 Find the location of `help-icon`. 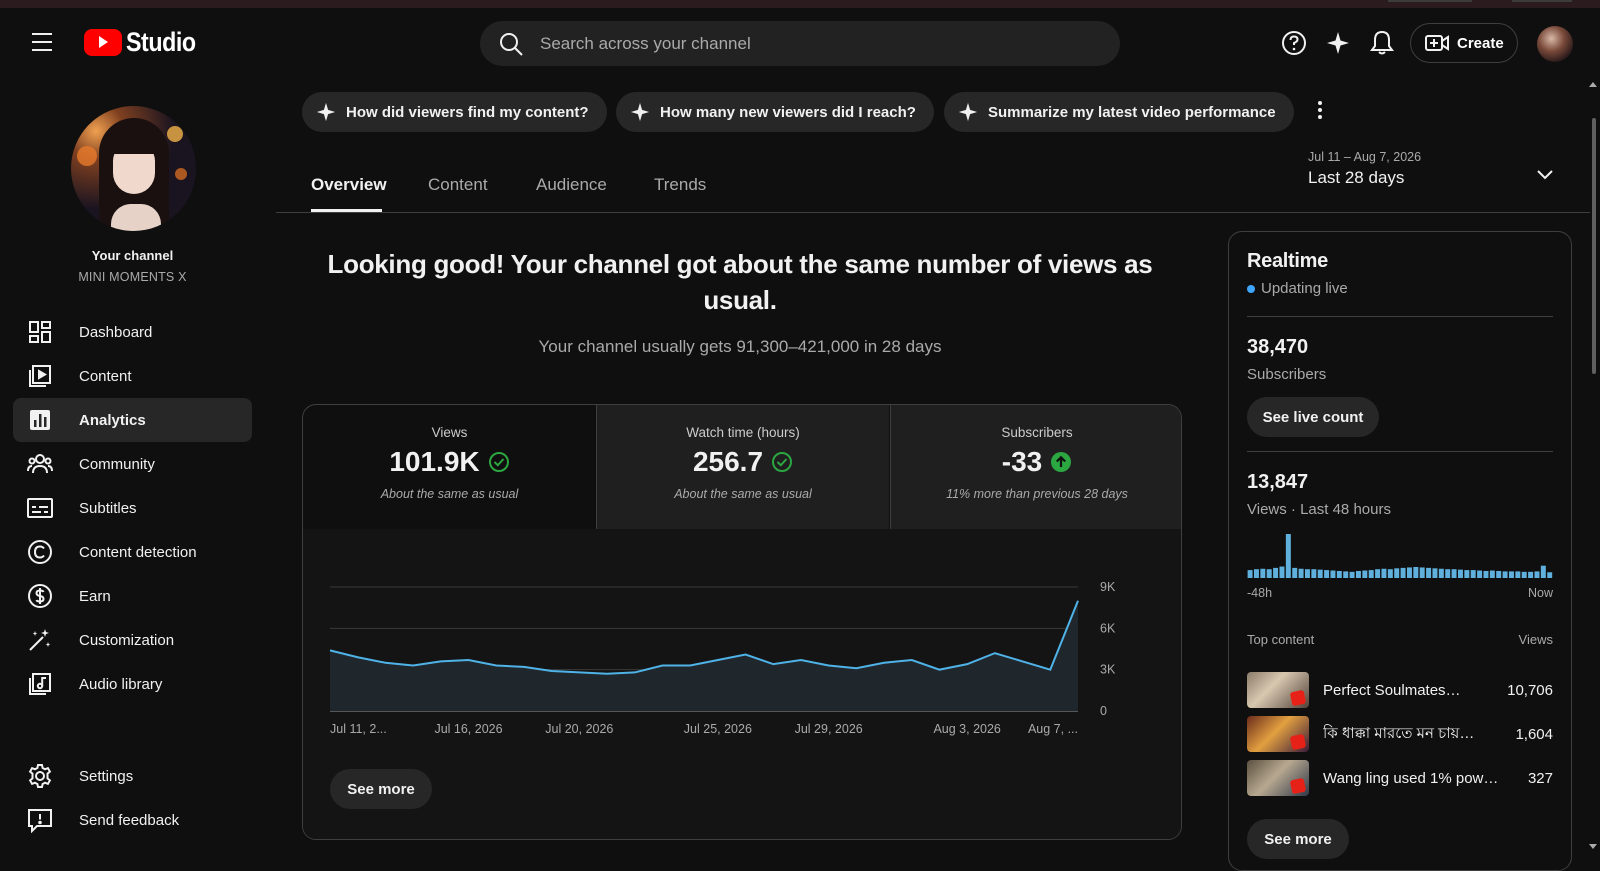

help-icon is located at coordinates (1294, 43).